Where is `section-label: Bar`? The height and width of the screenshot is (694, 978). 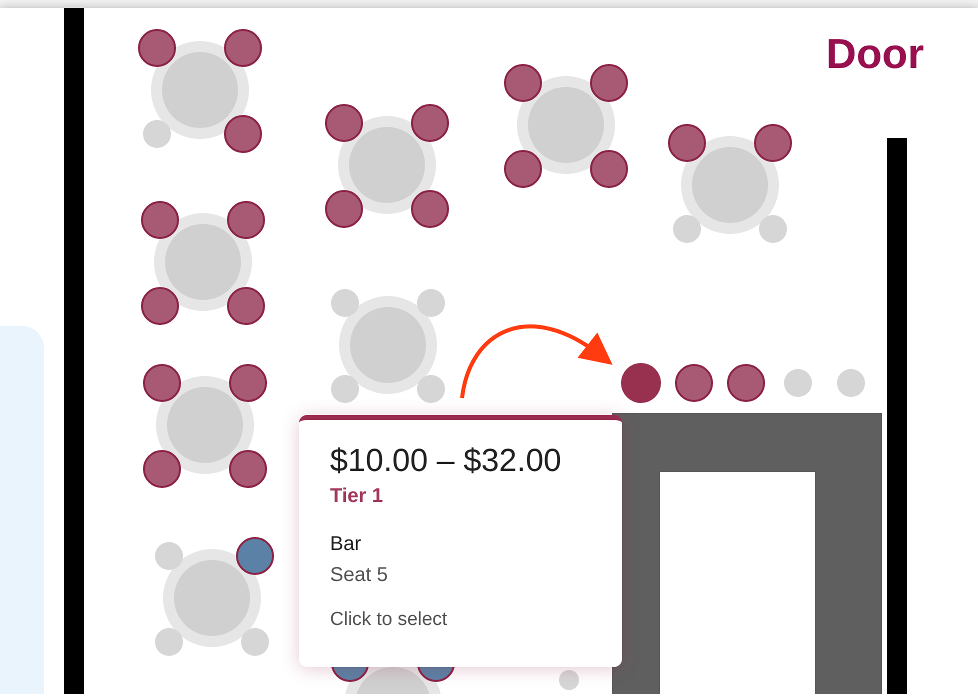
section-label: Bar is located at coordinates (346, 544).